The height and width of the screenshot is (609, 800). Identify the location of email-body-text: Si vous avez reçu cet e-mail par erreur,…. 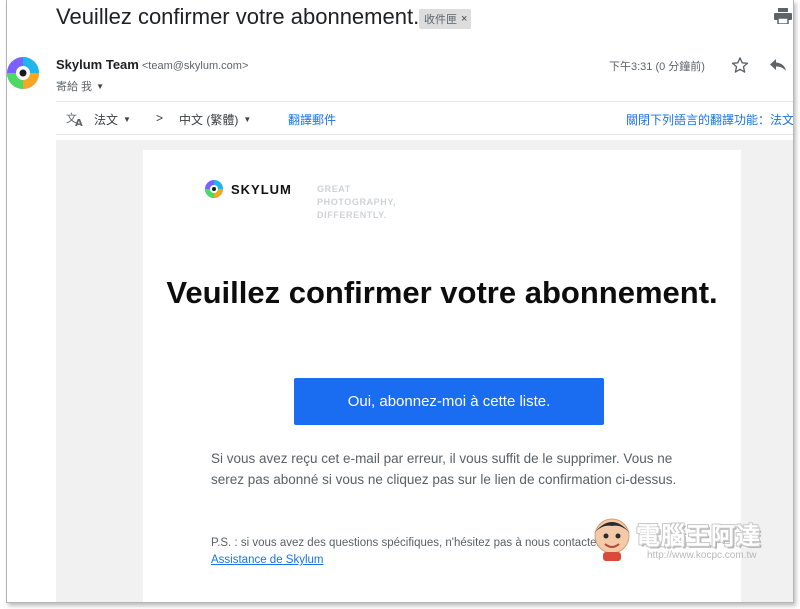
(444, 469).